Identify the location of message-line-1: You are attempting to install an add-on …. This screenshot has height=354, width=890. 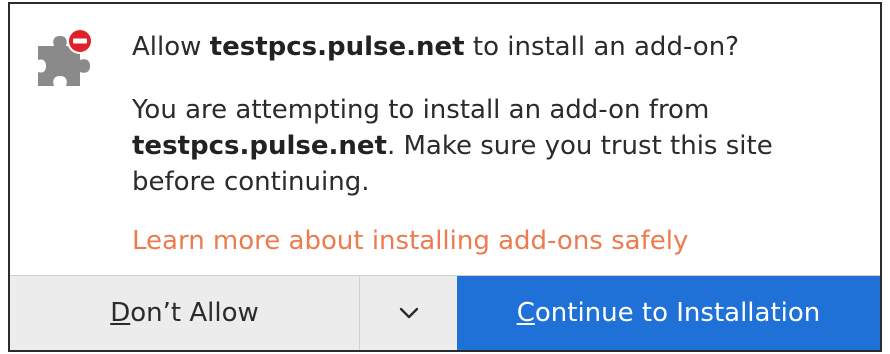
(421, 110).